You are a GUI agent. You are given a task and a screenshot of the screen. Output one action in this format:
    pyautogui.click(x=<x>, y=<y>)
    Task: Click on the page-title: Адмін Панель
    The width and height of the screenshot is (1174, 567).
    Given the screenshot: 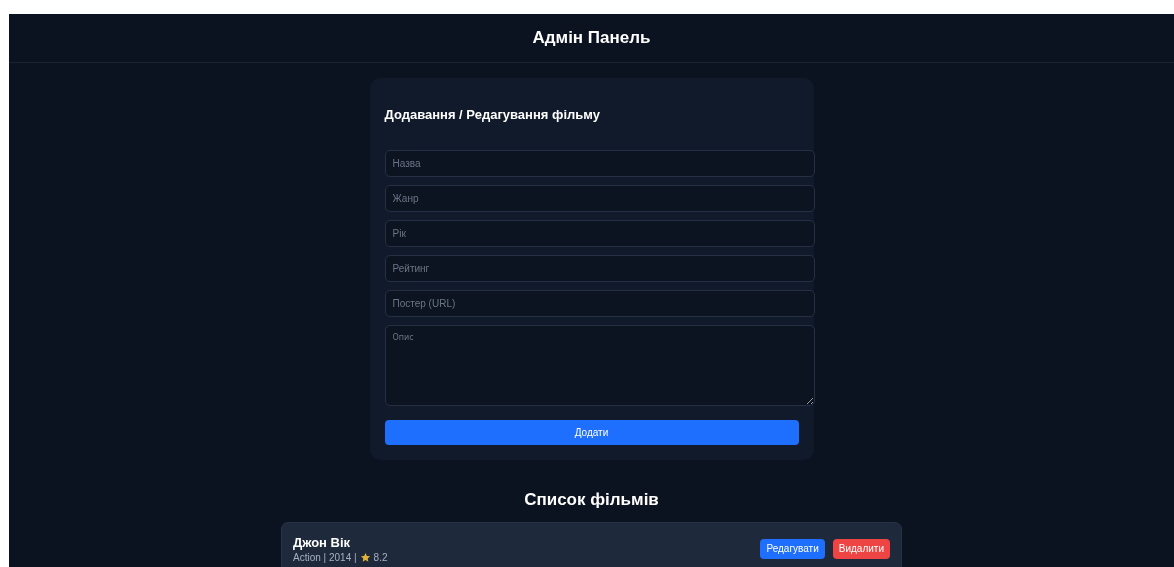 What is the action you would take?
    pyautogui.click(x=591, y=38)
    